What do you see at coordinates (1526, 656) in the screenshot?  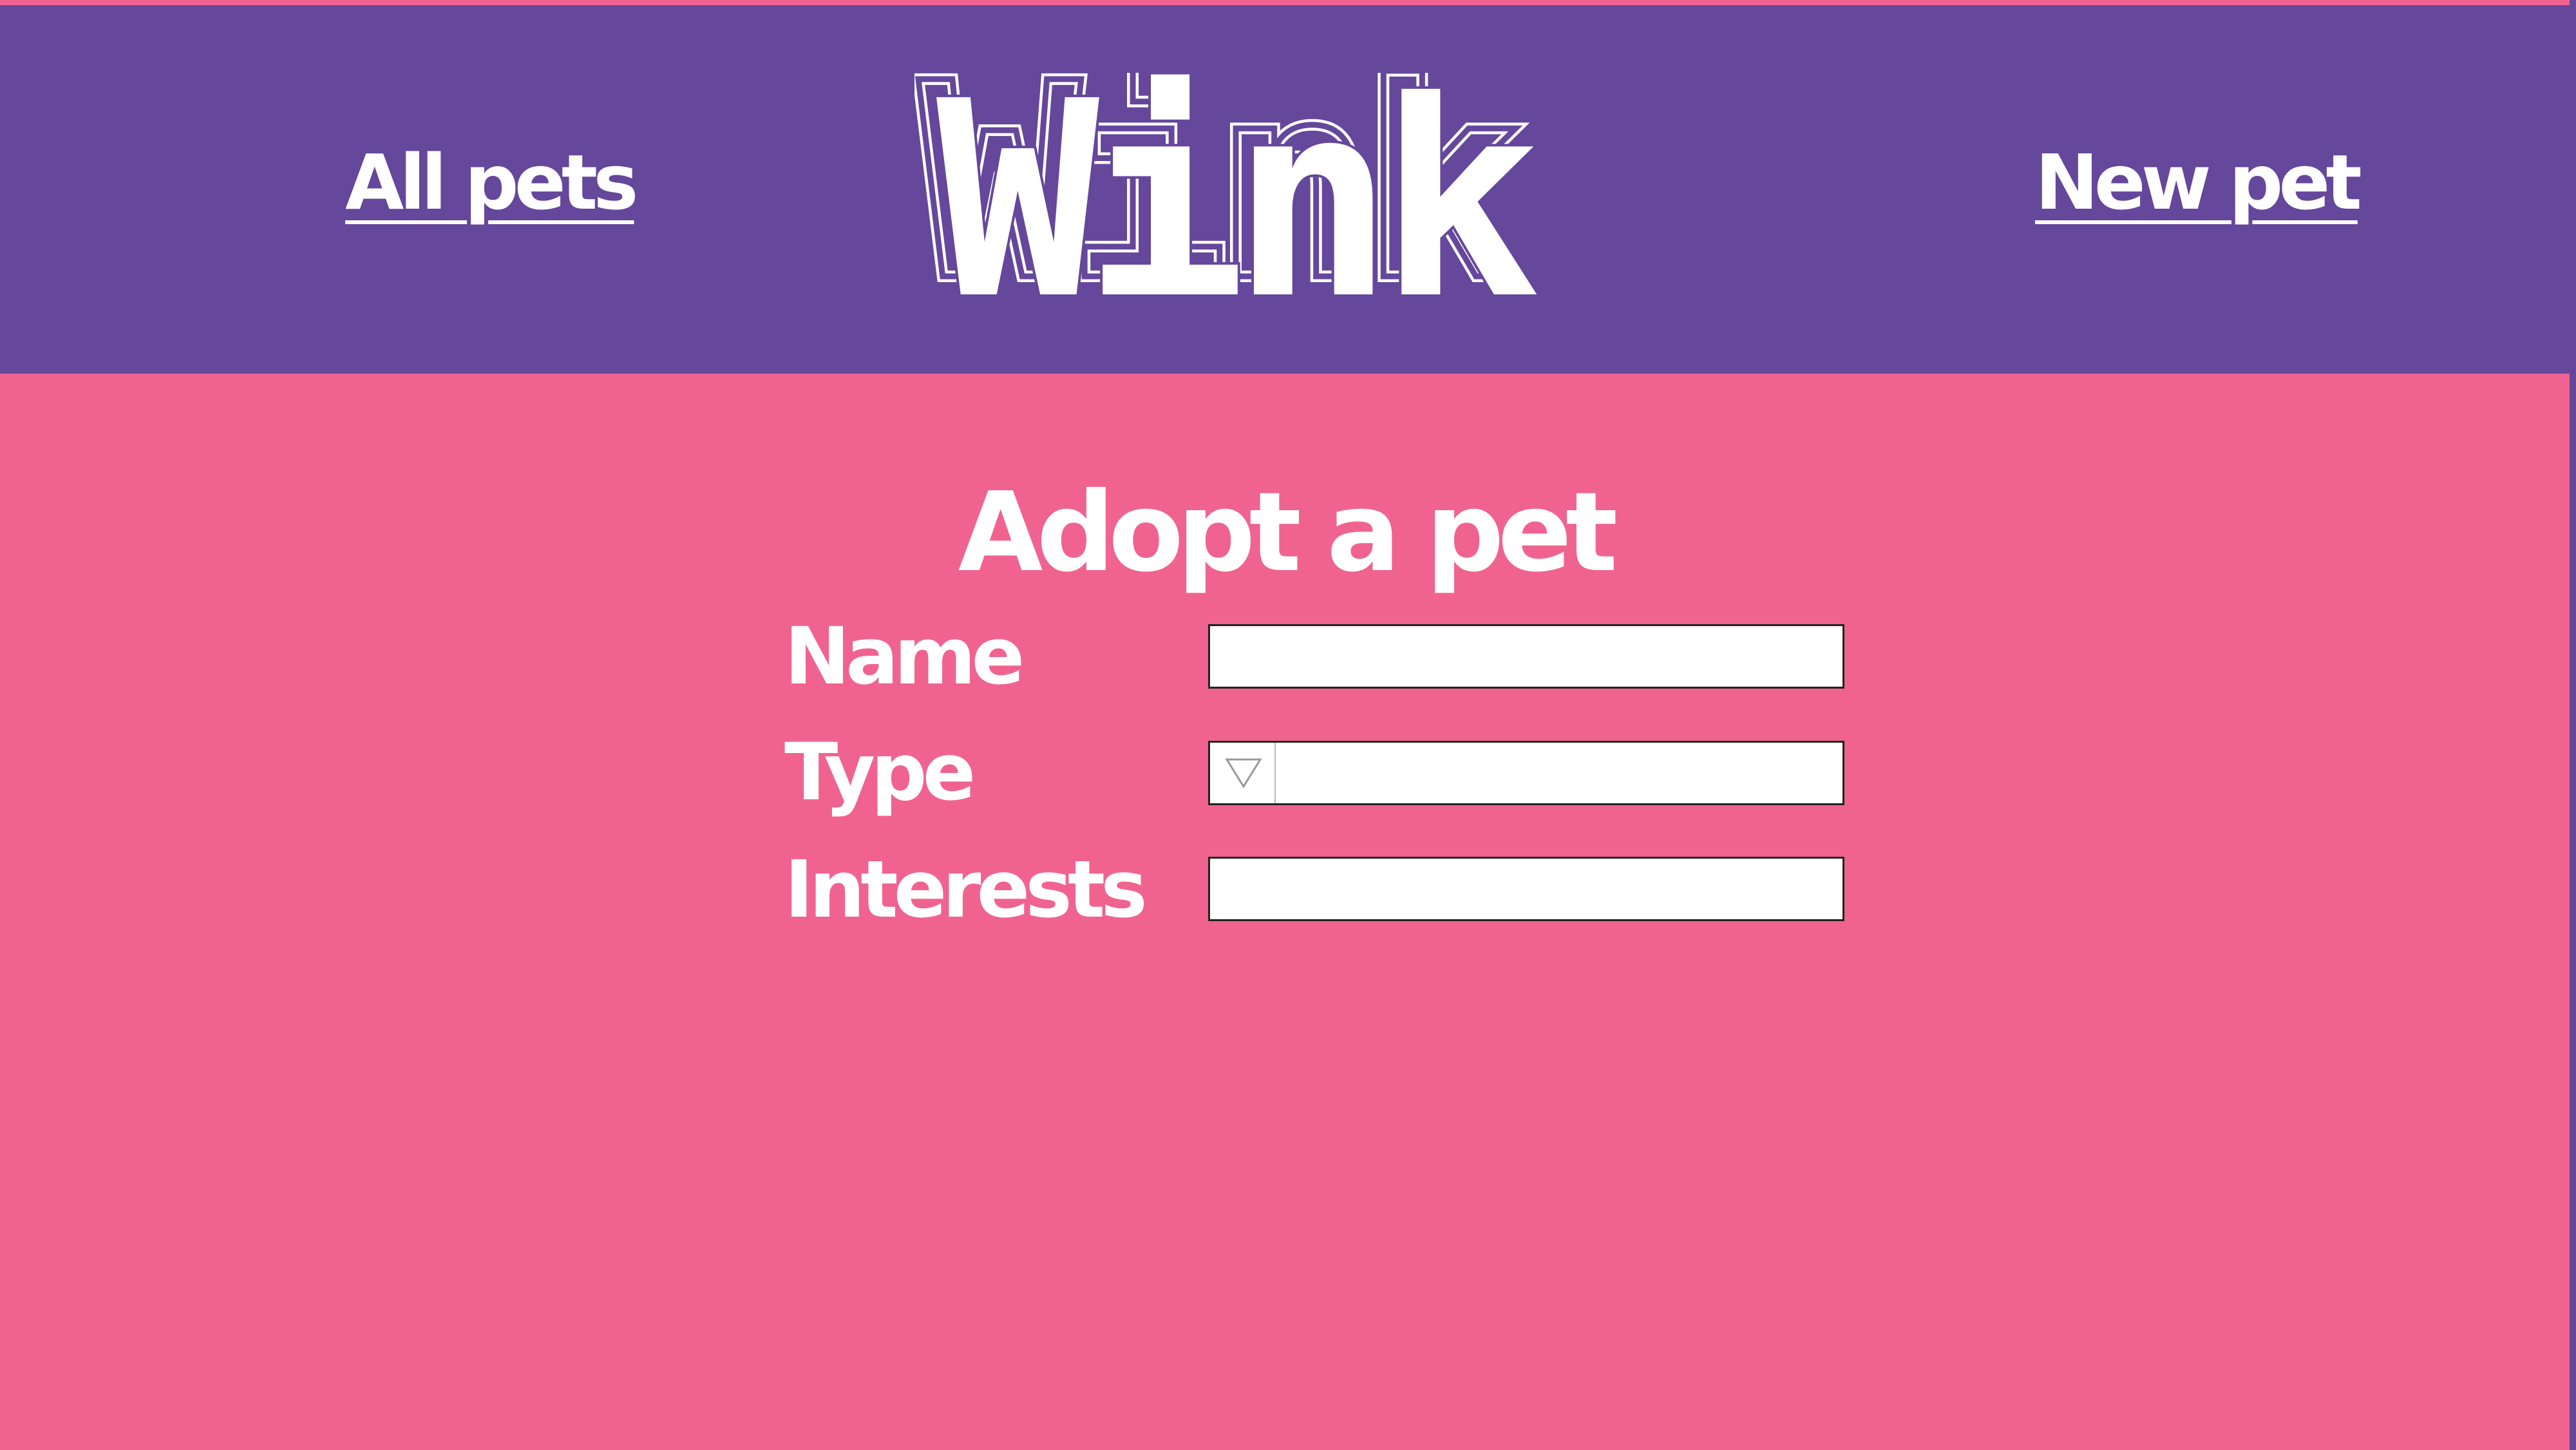 I see `name-input` at bounding box center [1526, 656].